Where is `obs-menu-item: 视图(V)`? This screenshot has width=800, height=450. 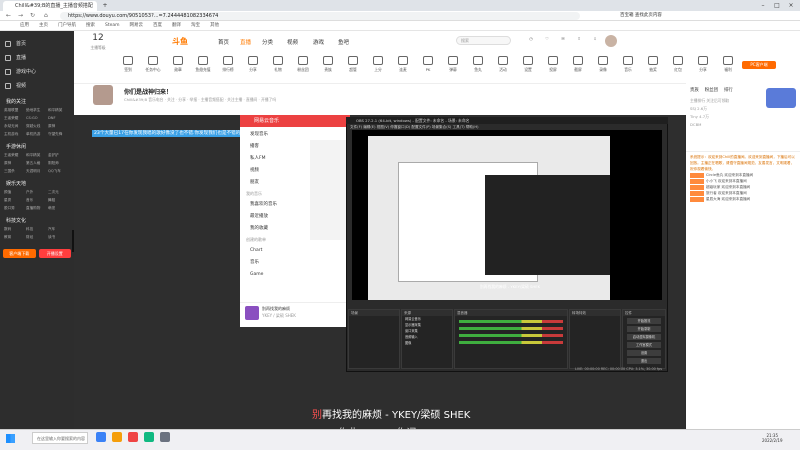 obs-menu-item: 视图(V) is located at coordinates (383, 127).